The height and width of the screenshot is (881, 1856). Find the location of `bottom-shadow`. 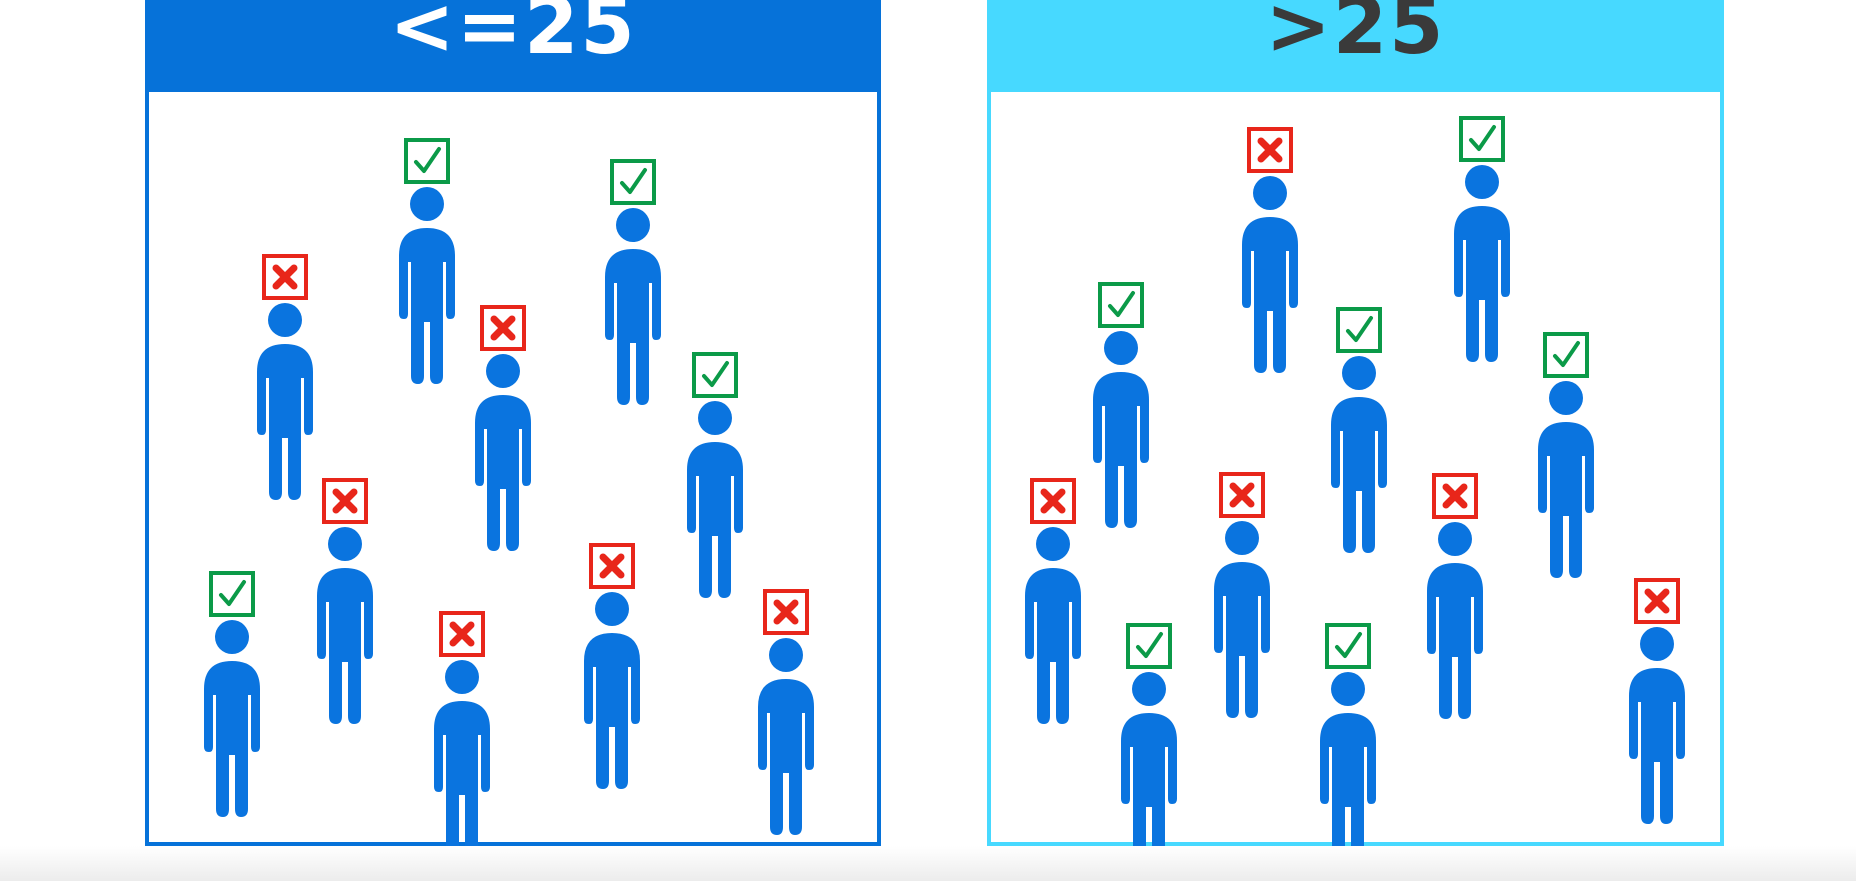

bottom-shadow is located at coordinates (928, 863).